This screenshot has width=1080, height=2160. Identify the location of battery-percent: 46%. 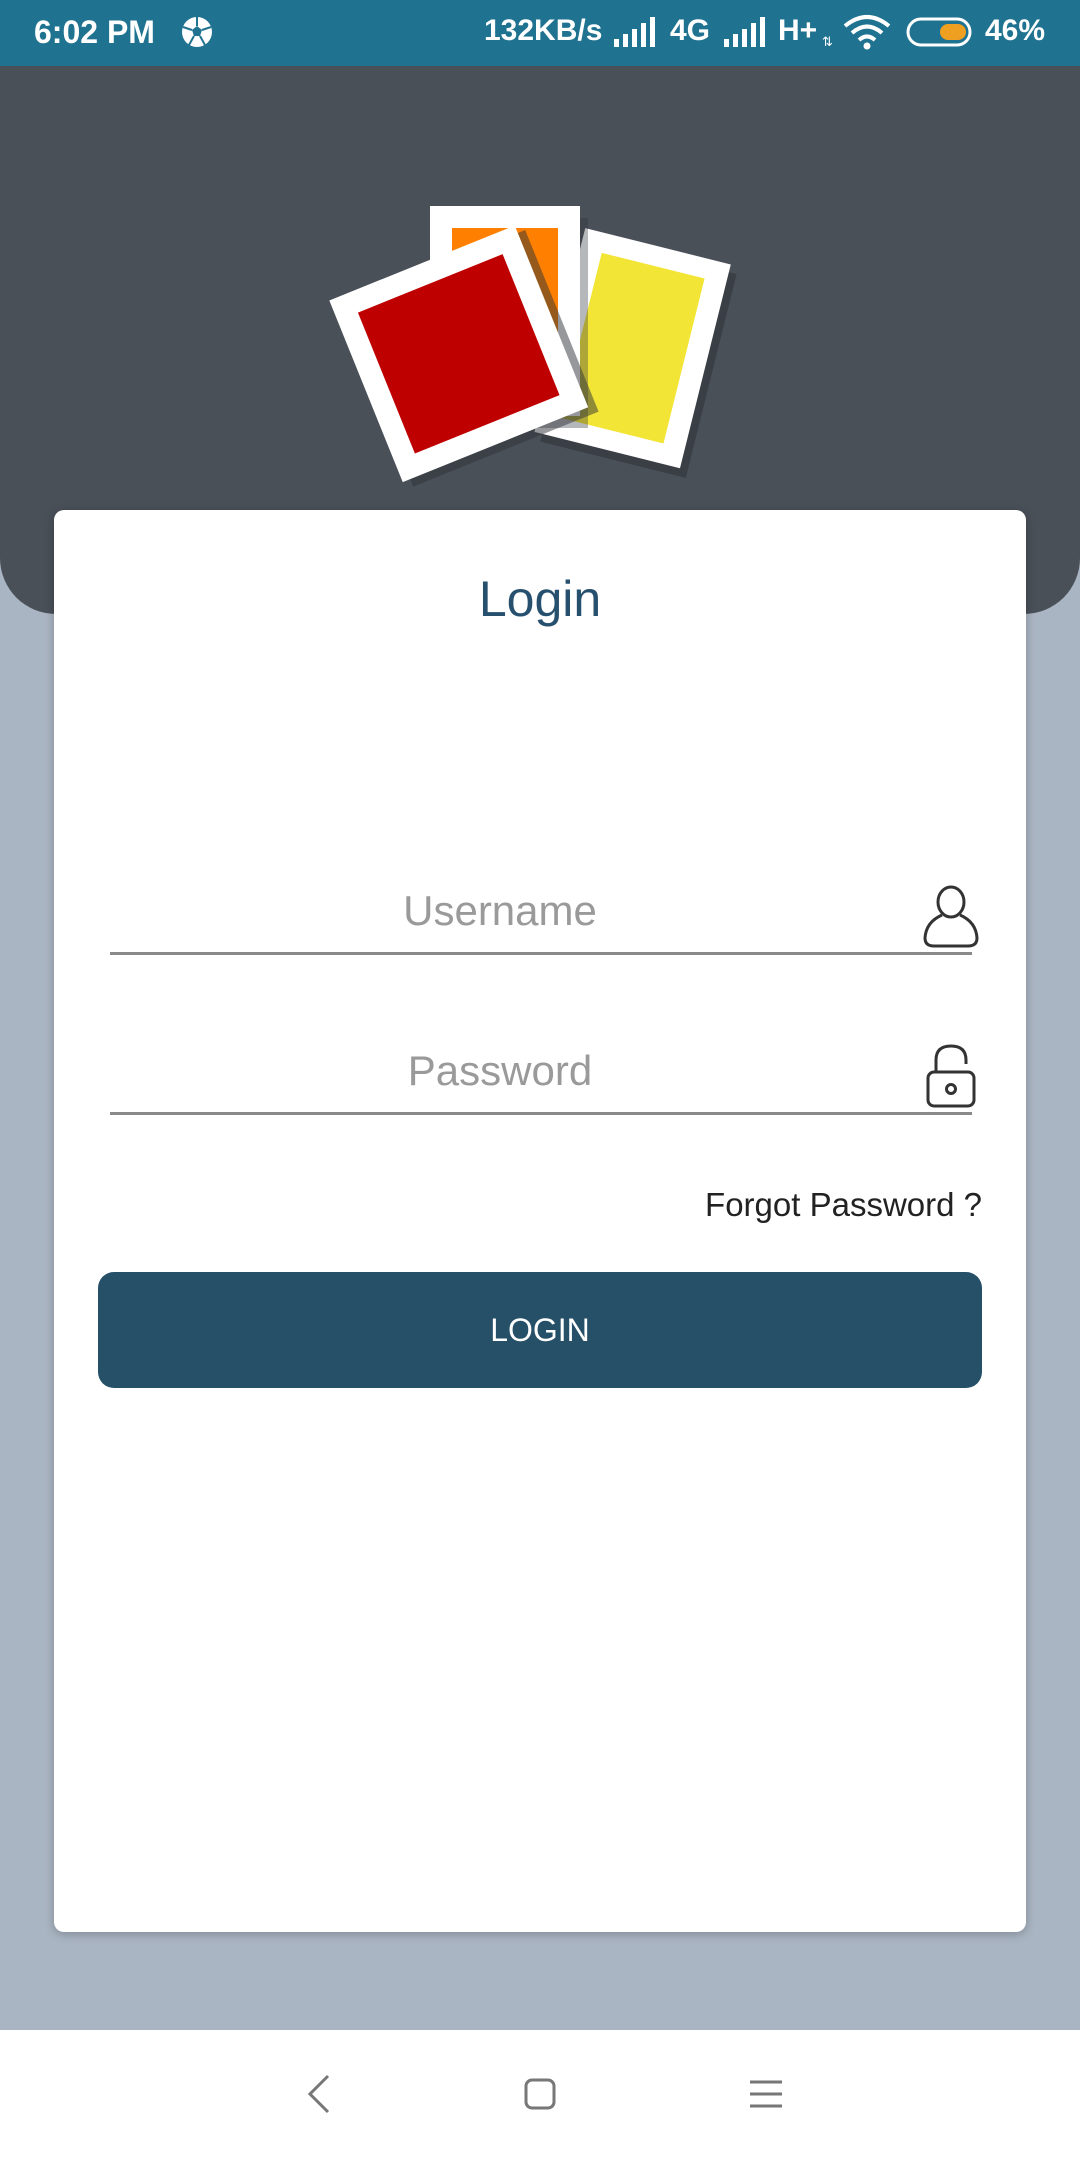
(1015, 30).